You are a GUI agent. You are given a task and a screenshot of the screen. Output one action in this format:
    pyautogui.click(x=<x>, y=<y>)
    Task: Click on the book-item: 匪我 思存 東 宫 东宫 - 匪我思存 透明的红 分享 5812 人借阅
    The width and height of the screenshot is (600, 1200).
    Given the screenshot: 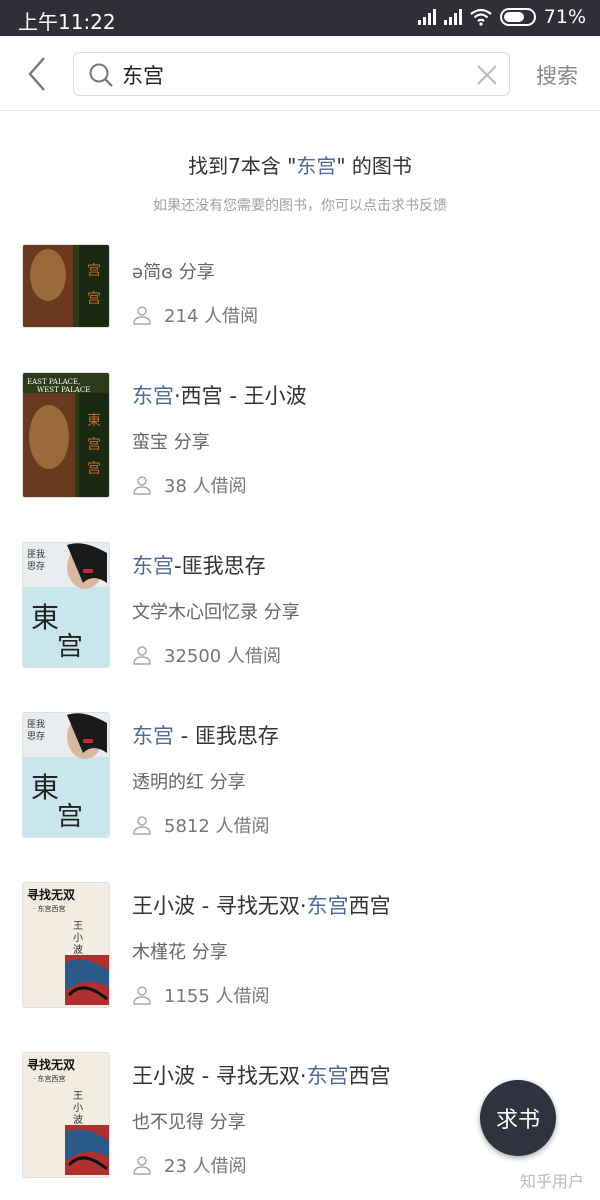 What is the action you would take?
    pyautogui.click(x=300, y=795)
    